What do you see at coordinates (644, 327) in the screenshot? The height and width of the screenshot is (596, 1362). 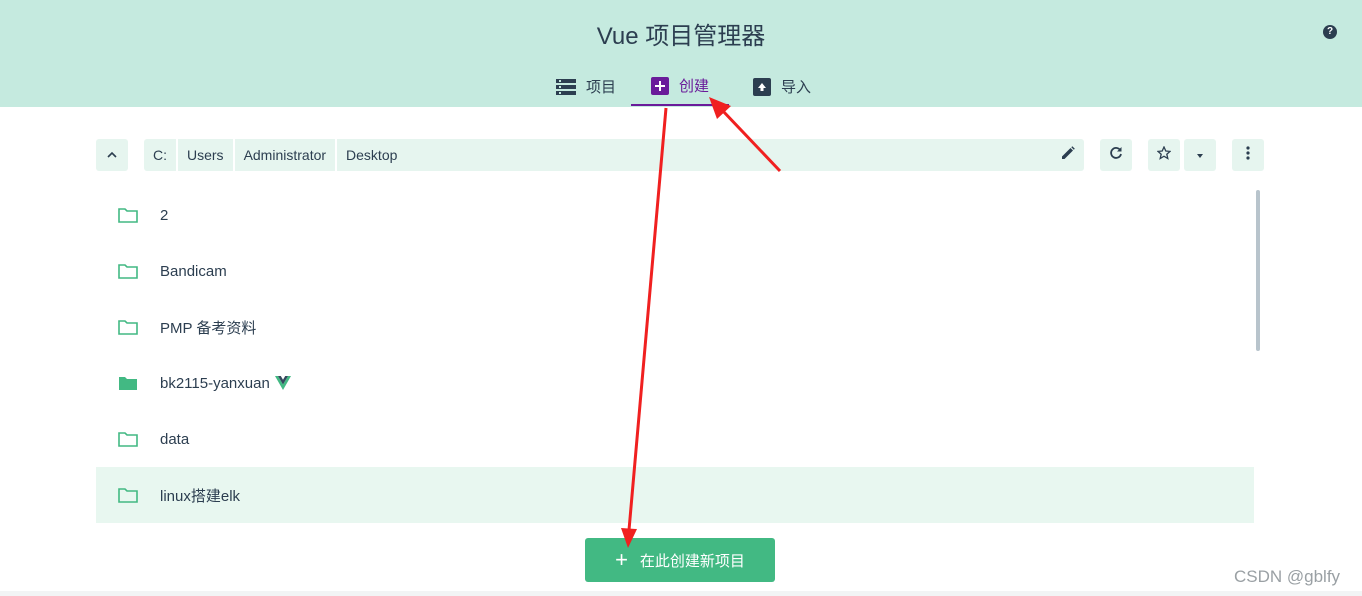 I see `annotation-arrow-to-create-button` at bounding box center [644, 327].